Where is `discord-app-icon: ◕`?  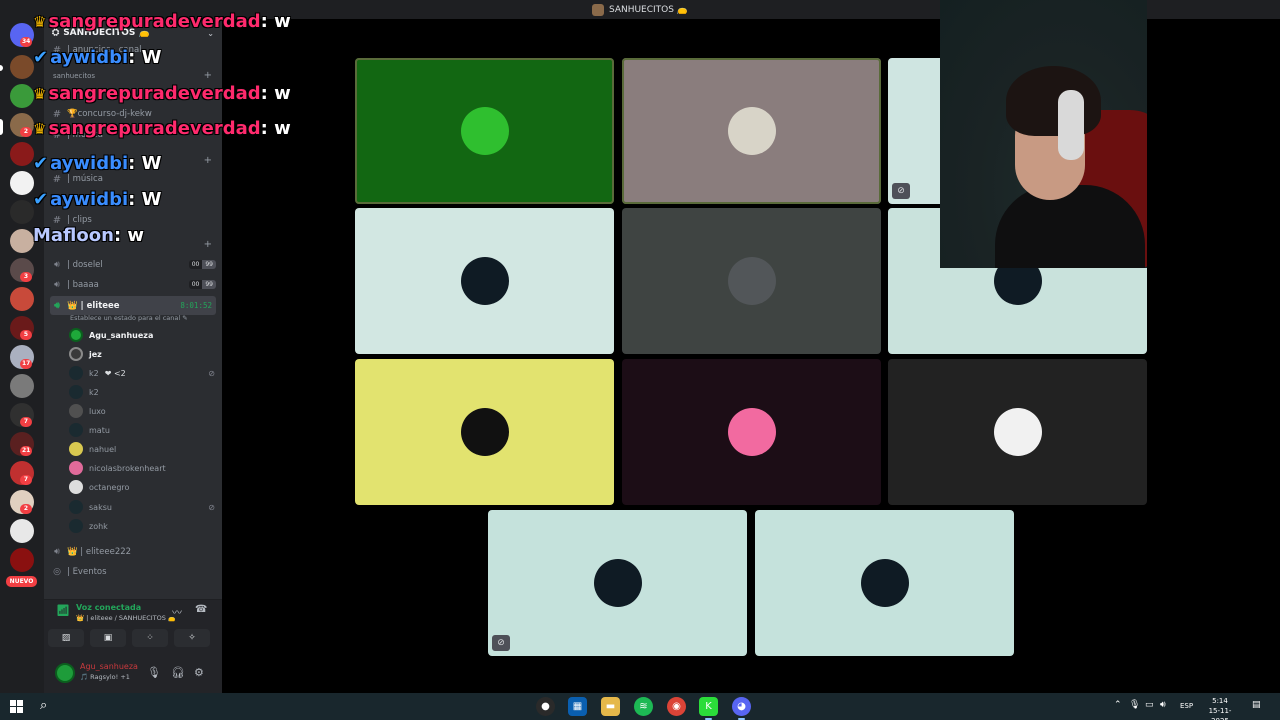
discord-app-icon: ◕ is located at coordinates (741, 708).